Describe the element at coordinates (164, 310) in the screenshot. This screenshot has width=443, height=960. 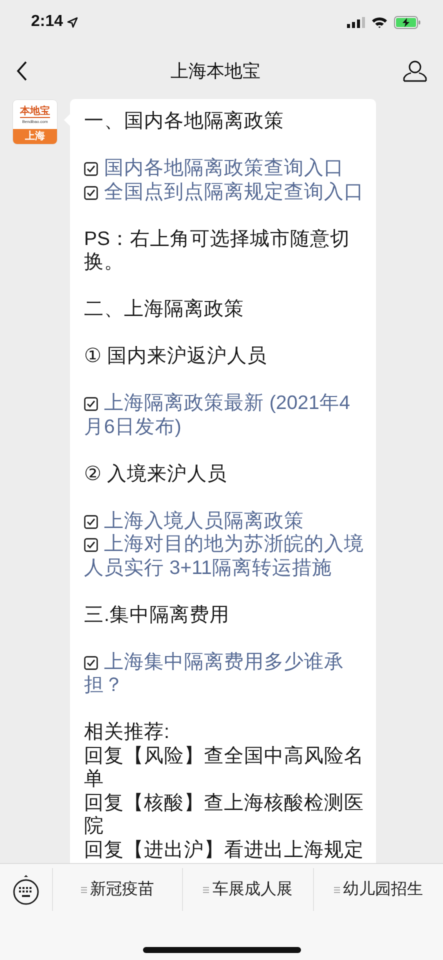
I see `message-text: 二、上海隔离政策` at that location.